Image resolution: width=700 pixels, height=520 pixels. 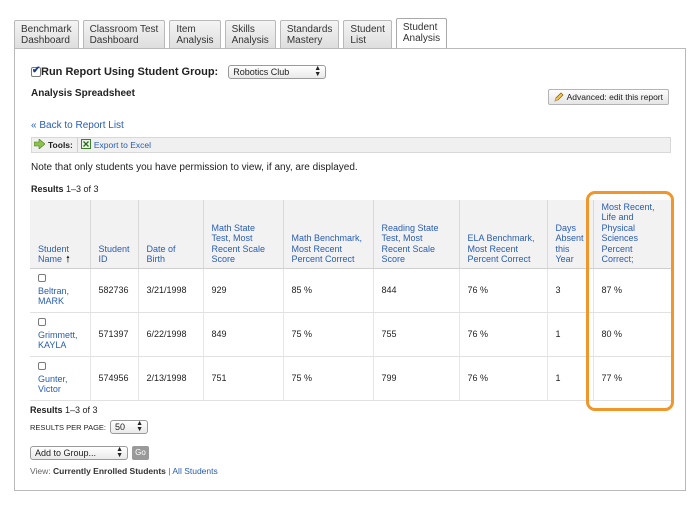 What do you see at coordinates (140, 453) in the screenshot?
I see `go-button: Go` at bounding box center [140, 453].